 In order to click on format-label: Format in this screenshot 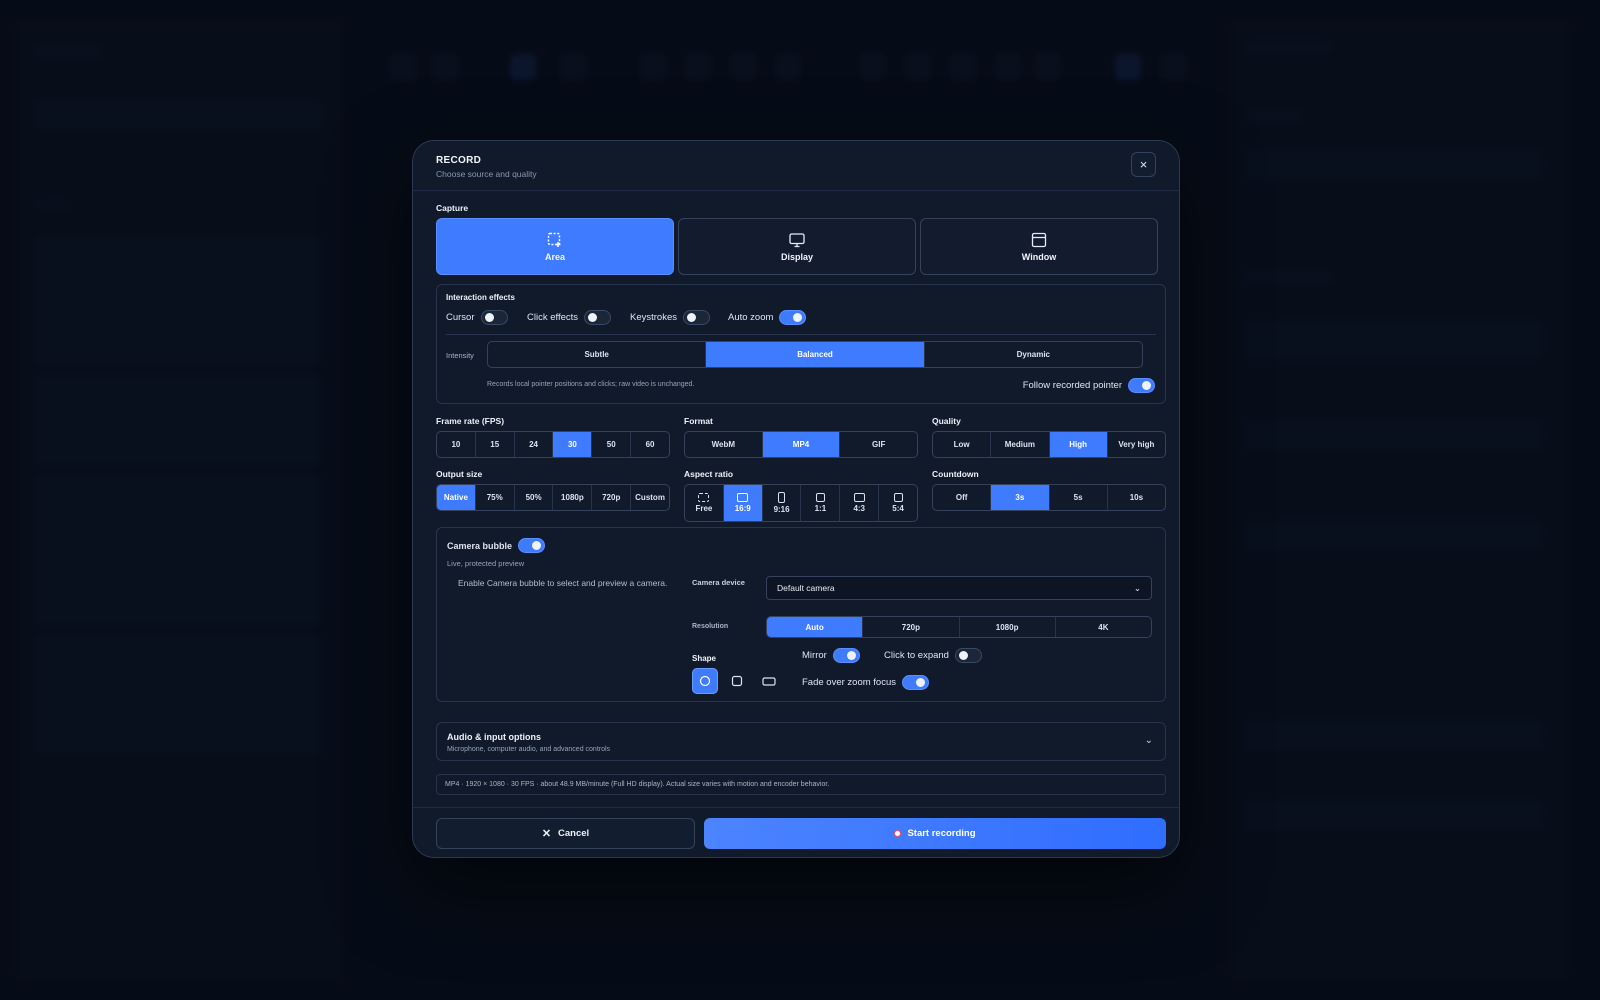, I will do `click(698, 421)`.